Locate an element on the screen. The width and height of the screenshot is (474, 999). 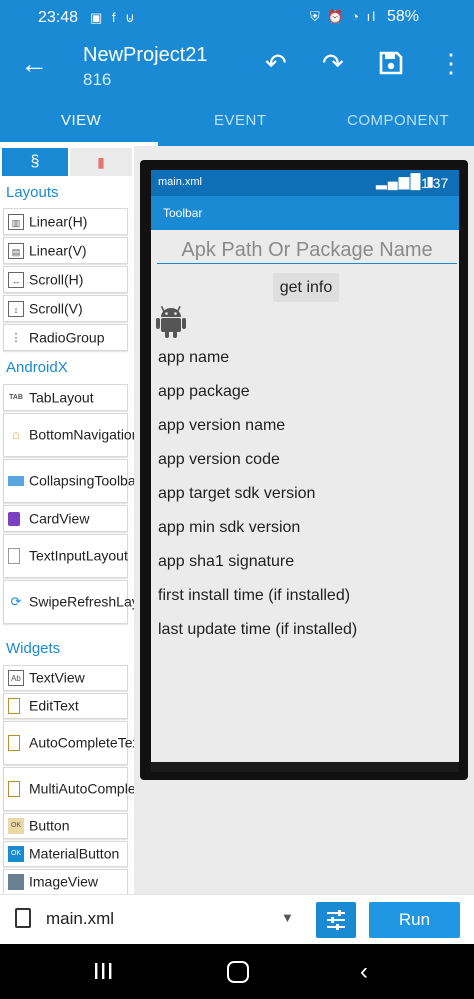
android-icon is located at coordinates (171, 321).